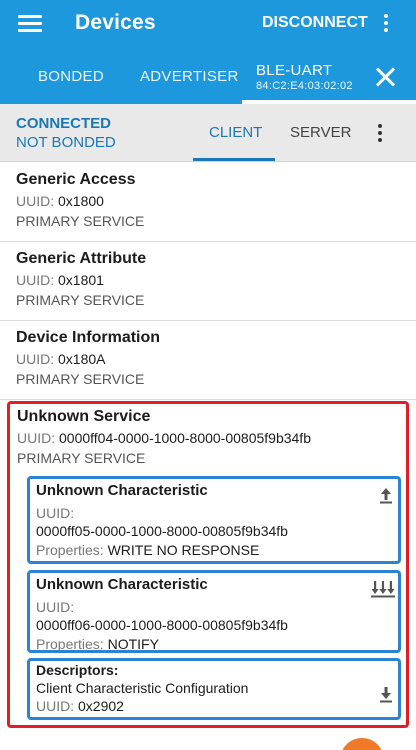 The image size is (416, 750). What do you see at coordinates (71, 76) in the screenshot?
I see `tab-bonded: BONDED` at bounding box center [71, 76].